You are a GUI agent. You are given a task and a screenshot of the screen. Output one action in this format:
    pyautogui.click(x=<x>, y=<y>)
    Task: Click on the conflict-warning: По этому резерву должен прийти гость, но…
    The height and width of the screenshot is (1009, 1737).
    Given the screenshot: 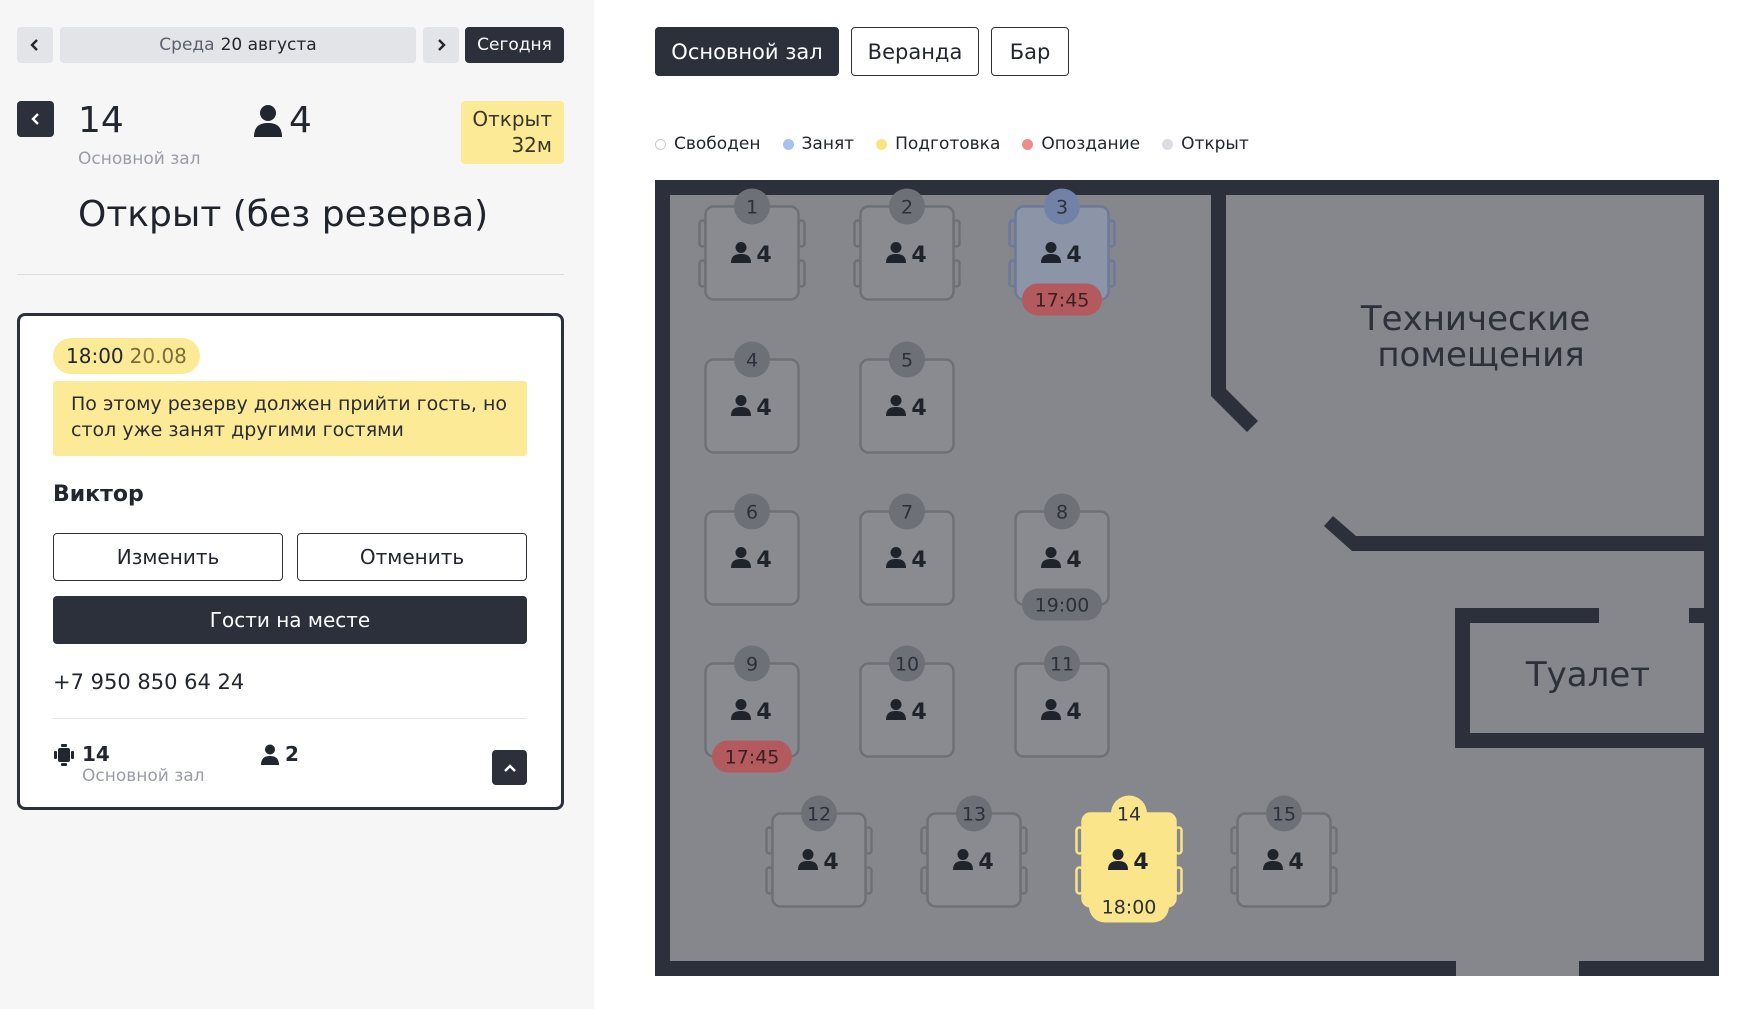 What is the action you would take?
    pyautogui.click(x=290, y=418)
    